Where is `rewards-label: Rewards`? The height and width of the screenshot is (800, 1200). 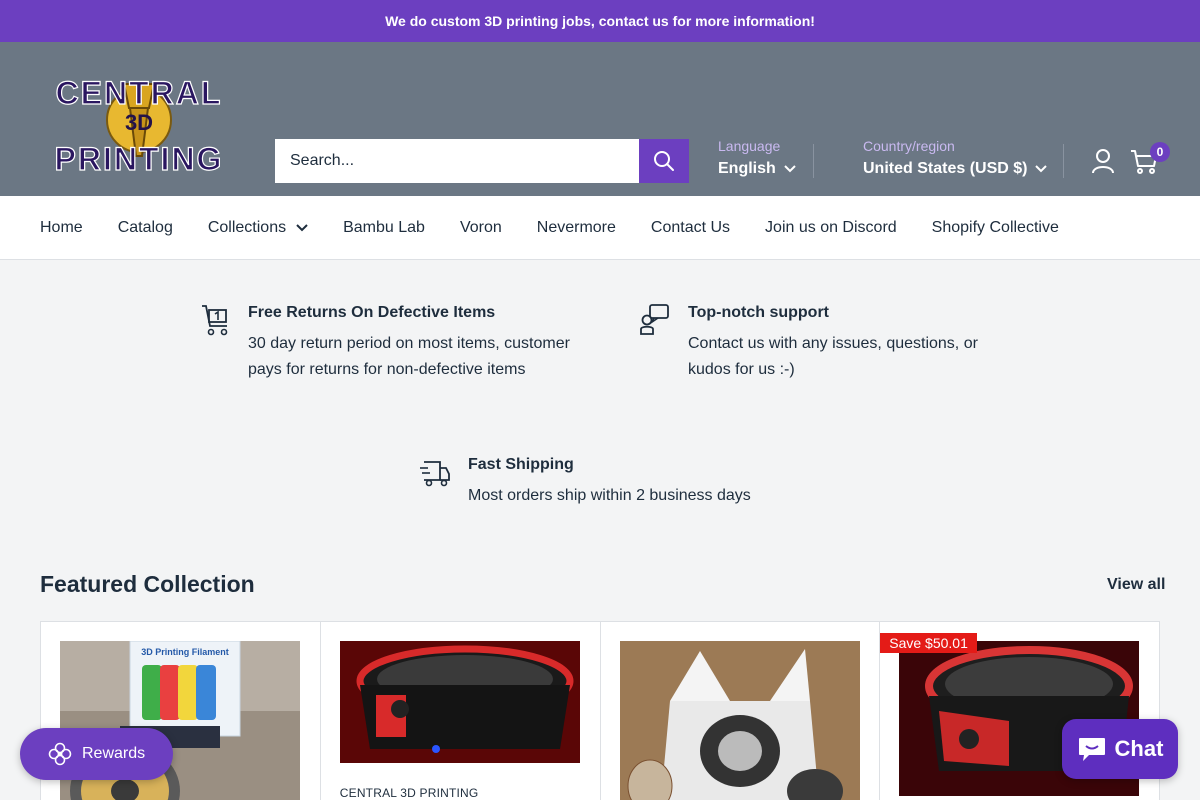 rewards-label: Rewards is located at coordinates (114, 753).